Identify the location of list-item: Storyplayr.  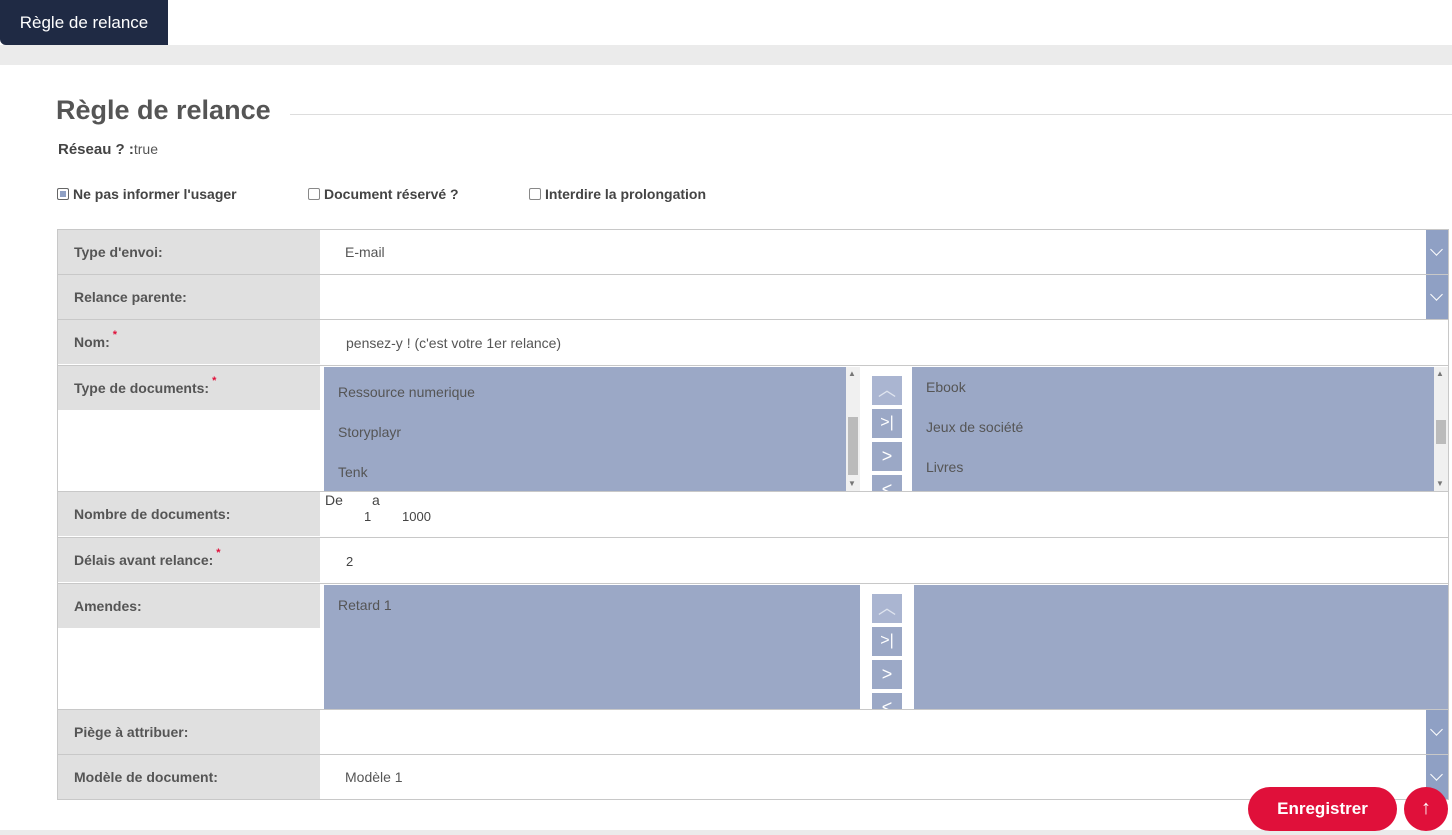
(369, 432).